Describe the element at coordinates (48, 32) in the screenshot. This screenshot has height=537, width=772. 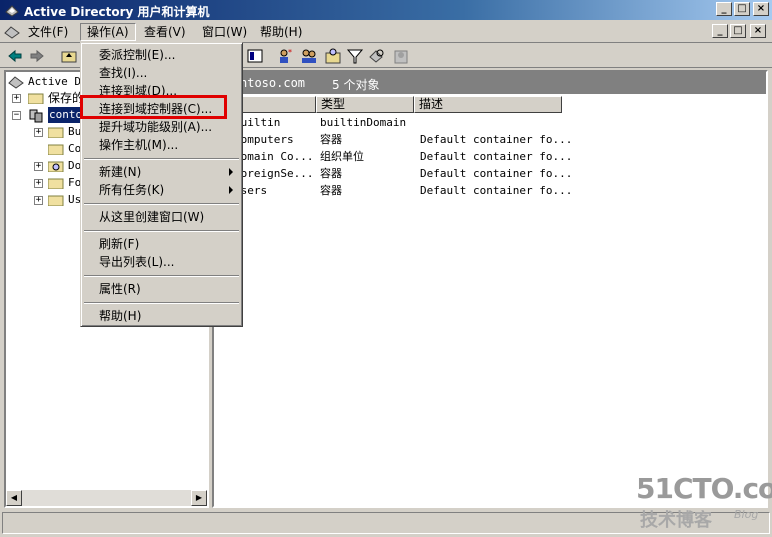
I see `menu-file: 文件(F)` at that location.